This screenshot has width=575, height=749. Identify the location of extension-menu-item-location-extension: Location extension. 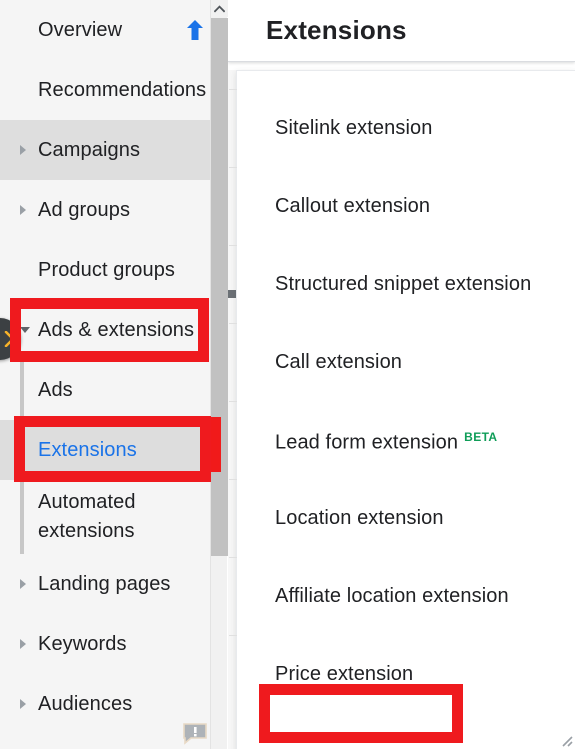
(402, 518).